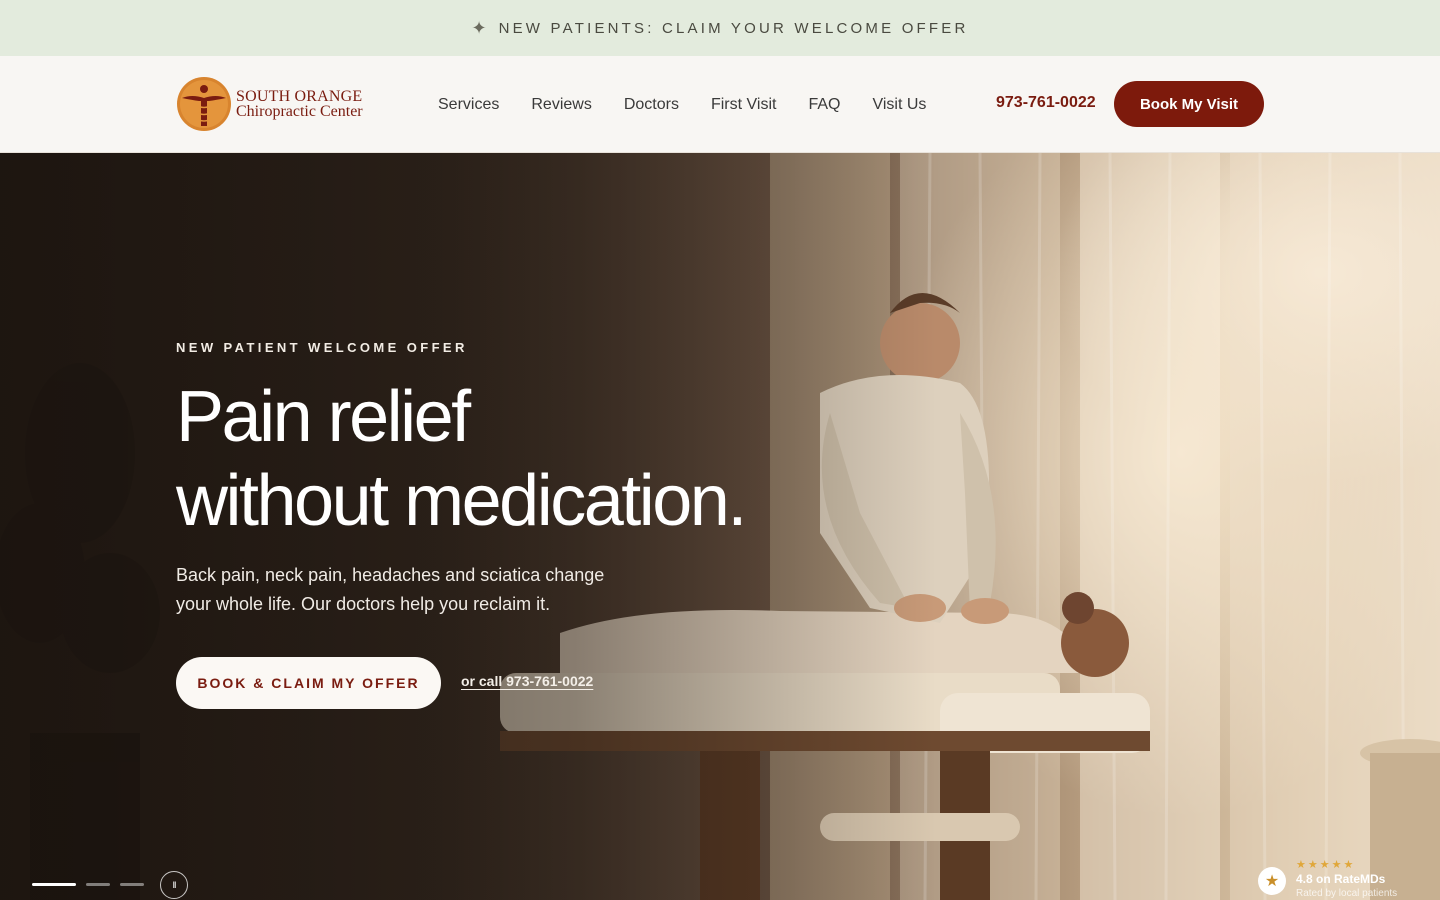  I want to click on nav-services: Services, so click(468, 105).